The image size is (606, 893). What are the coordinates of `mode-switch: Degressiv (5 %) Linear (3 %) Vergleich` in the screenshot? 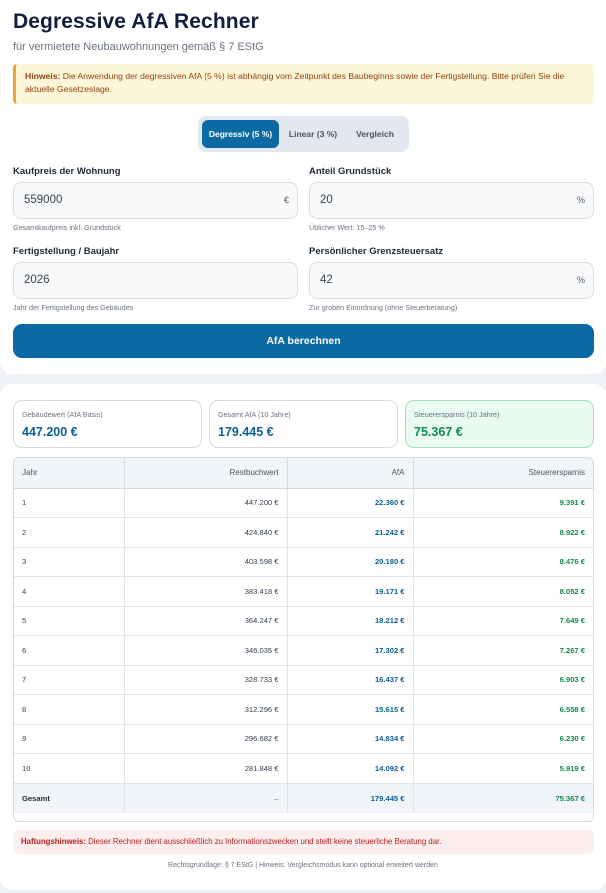 It's located at (303, 134).